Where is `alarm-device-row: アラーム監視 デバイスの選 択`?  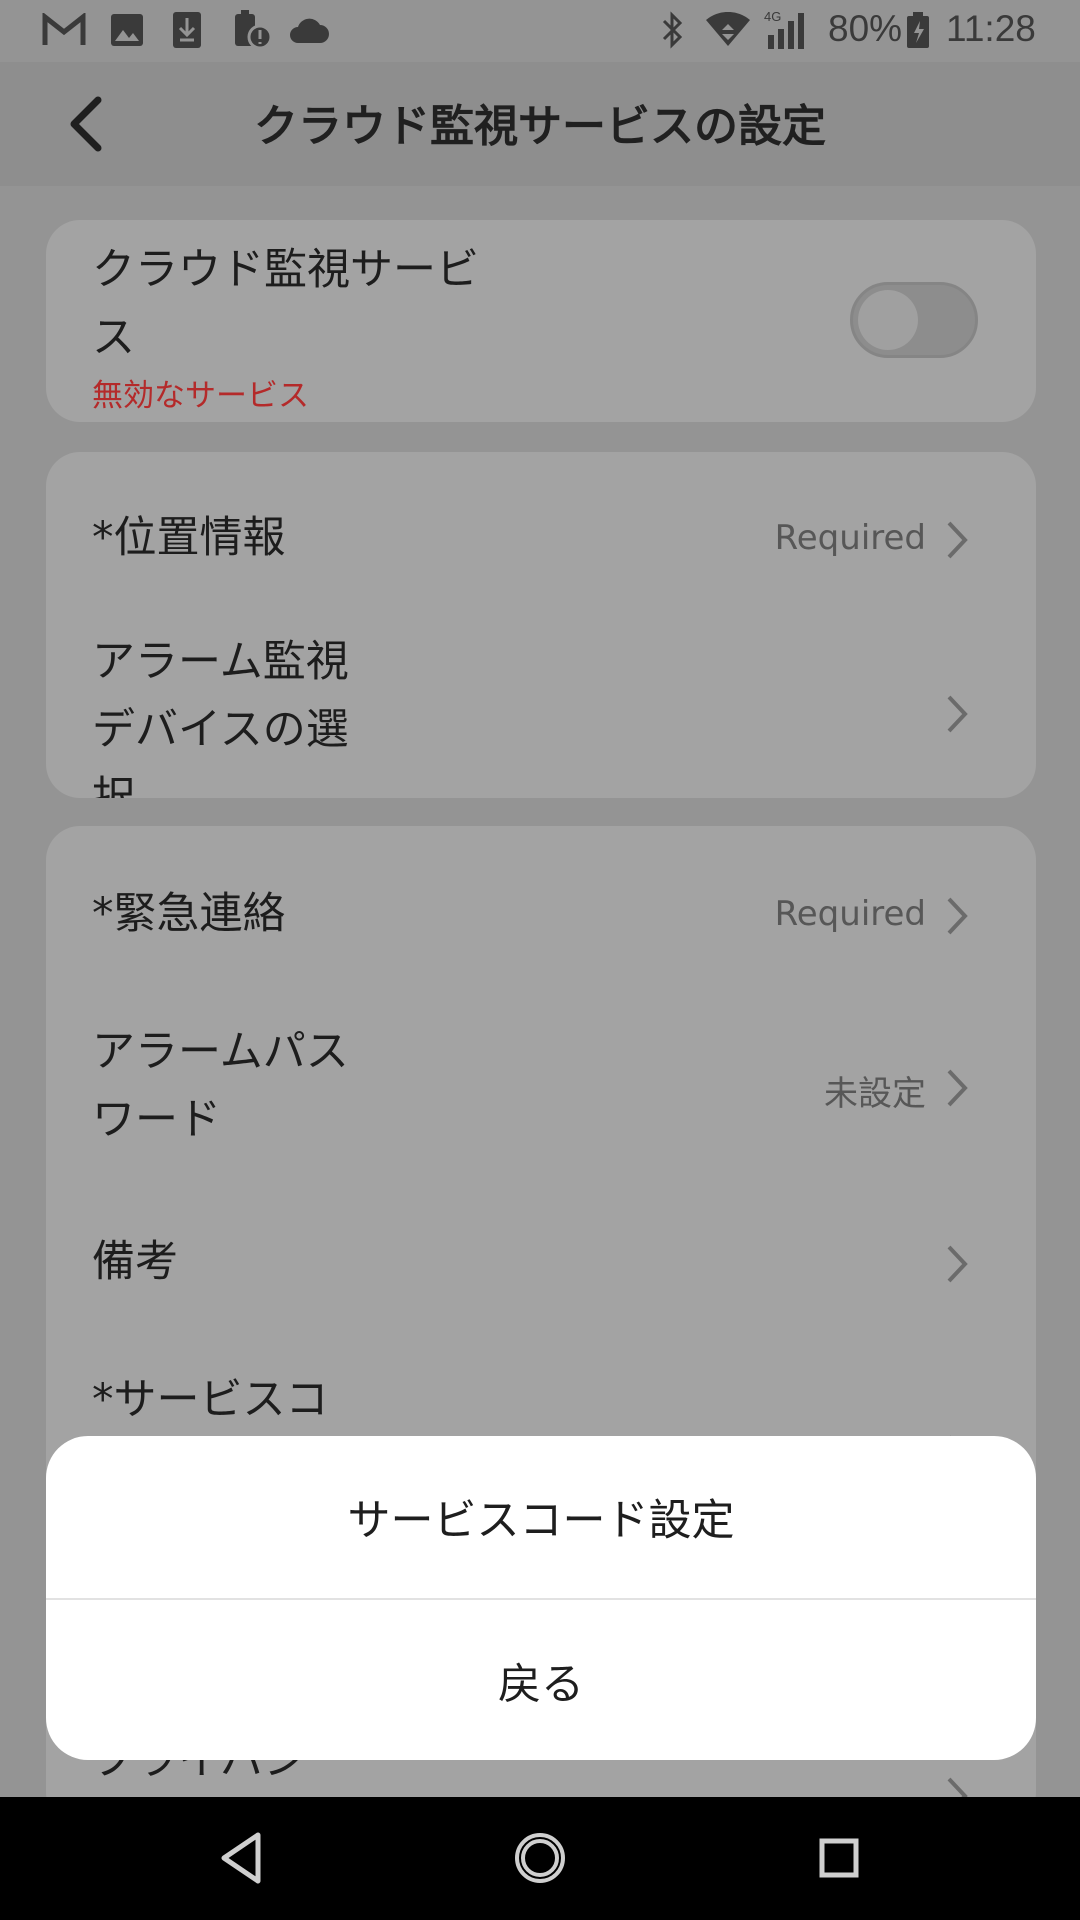
alarm-device-row: アラーム監視 デバイスの選 択 is located at coordinates (541, 713).